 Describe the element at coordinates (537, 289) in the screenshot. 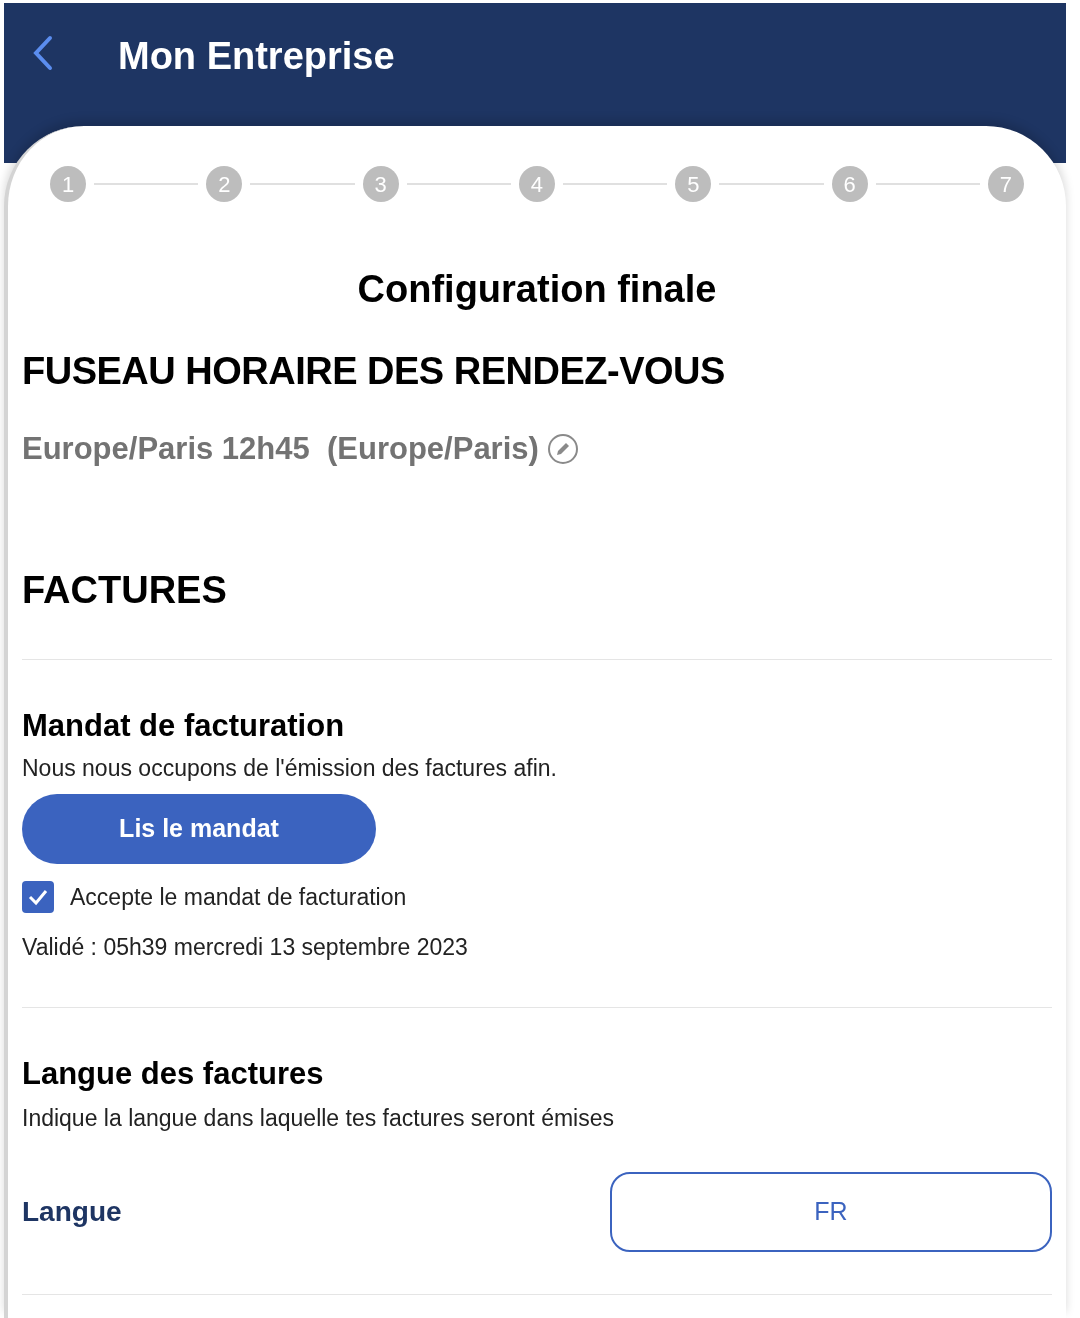

I see `page-title: Configuration finale` at that location.